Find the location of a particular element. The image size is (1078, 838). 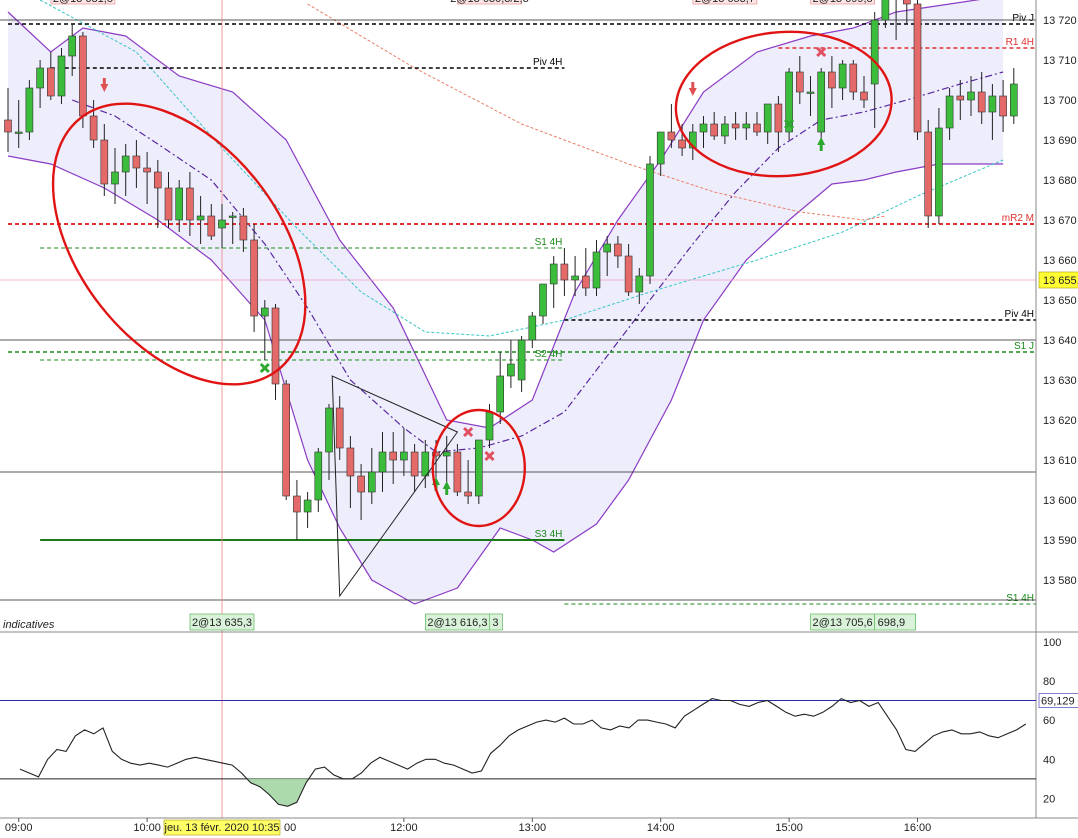

trade-tag-label: 2@13 705,6 is located at coordinates (843, 623).